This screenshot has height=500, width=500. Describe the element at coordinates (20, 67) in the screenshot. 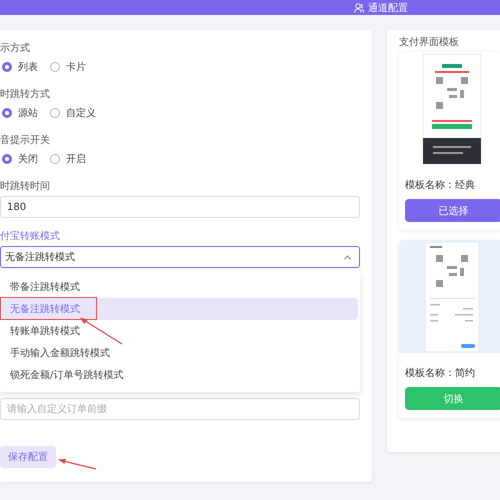

I see `radio-option: 列表` at that location.